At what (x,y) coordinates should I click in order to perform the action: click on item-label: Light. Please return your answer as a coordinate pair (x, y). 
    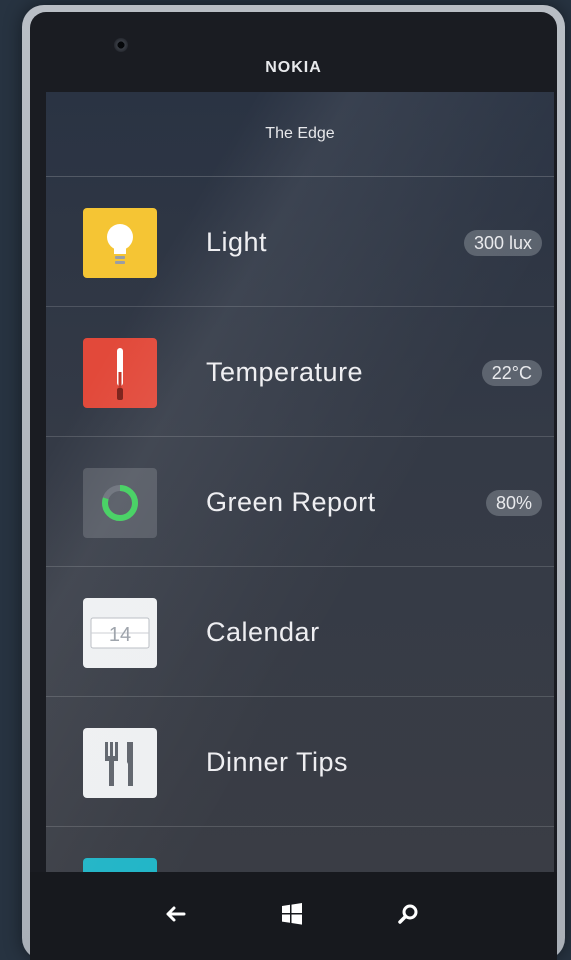
    Looking at the image, I should click on (237, 242).